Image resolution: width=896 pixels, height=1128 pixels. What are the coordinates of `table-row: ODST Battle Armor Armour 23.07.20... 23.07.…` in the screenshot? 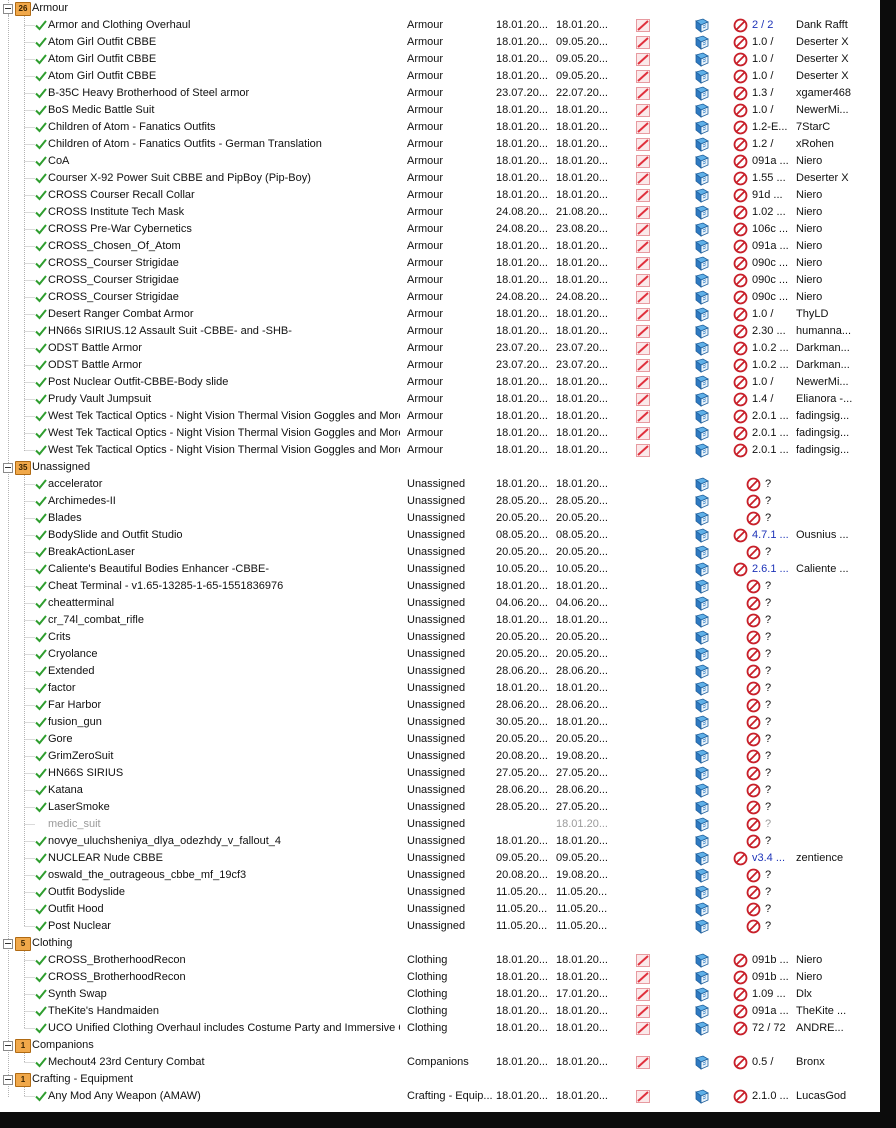 It's located at (440, 348).